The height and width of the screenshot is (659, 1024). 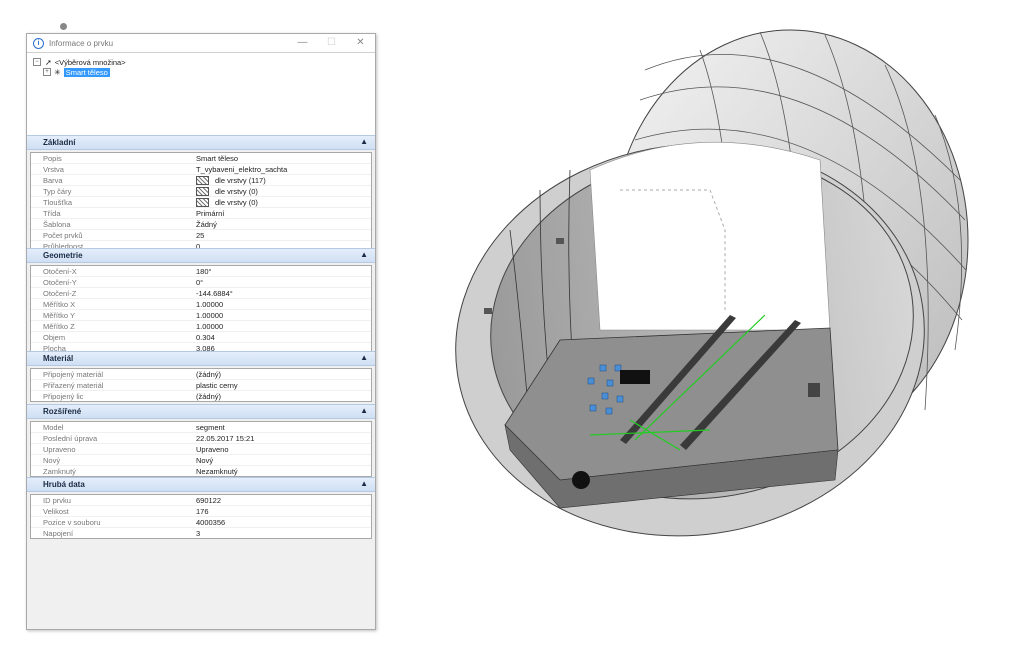 I want to click on property-row: Tloušťka dle vrstvy (0), so click(x=201, y=202).